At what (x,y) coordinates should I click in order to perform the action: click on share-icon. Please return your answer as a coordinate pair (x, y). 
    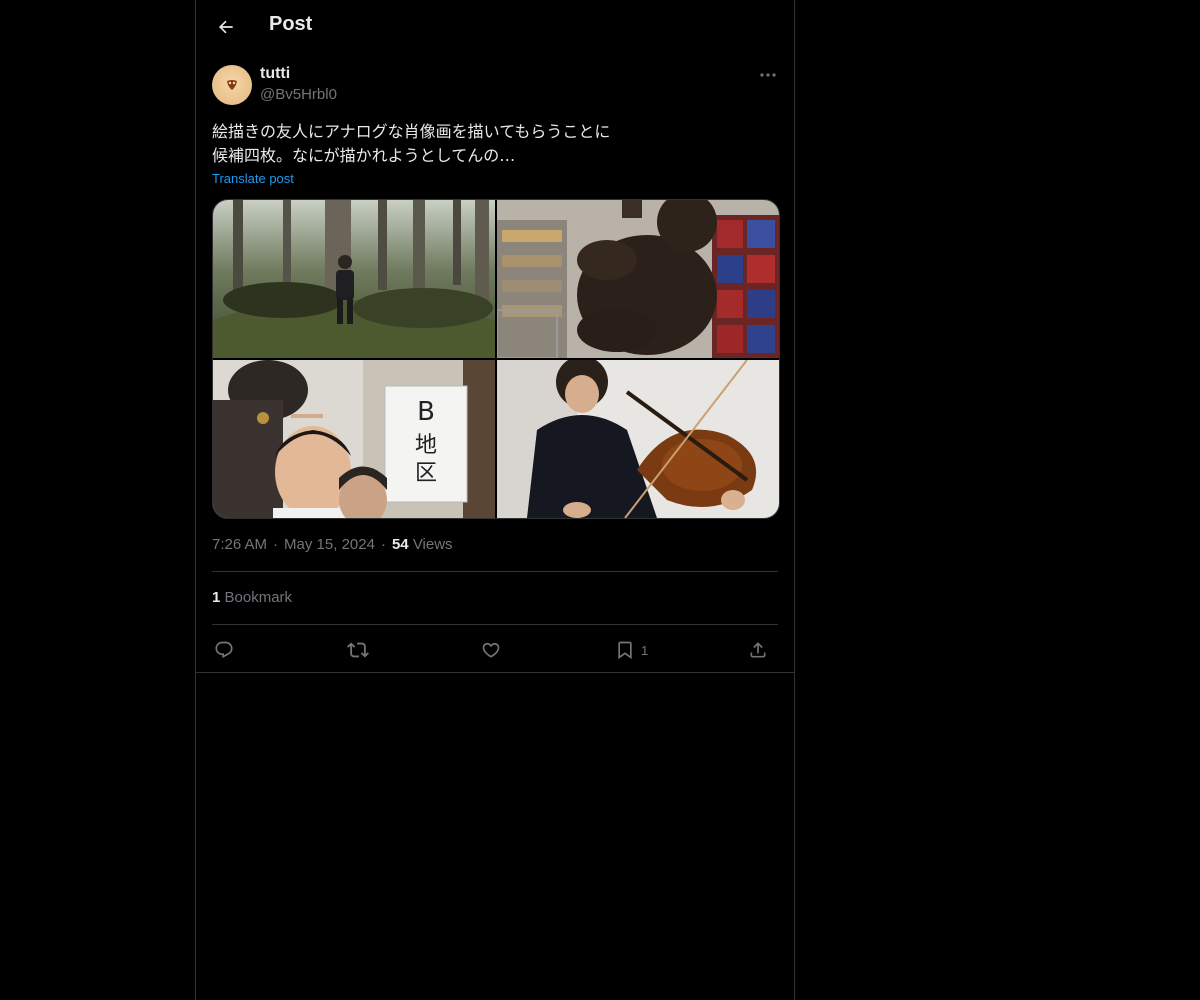
    Looking at the image, I should click on (758, 650).